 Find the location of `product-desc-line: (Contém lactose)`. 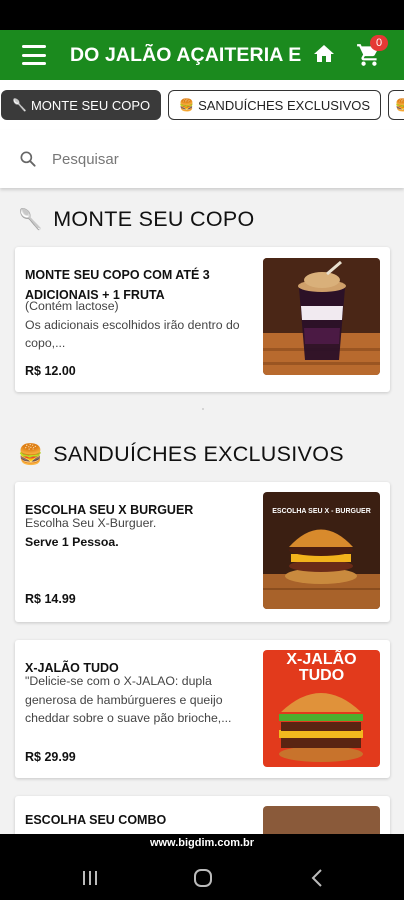

product-desc-line: (Contém lactose) is located at coordinates (72, 306).